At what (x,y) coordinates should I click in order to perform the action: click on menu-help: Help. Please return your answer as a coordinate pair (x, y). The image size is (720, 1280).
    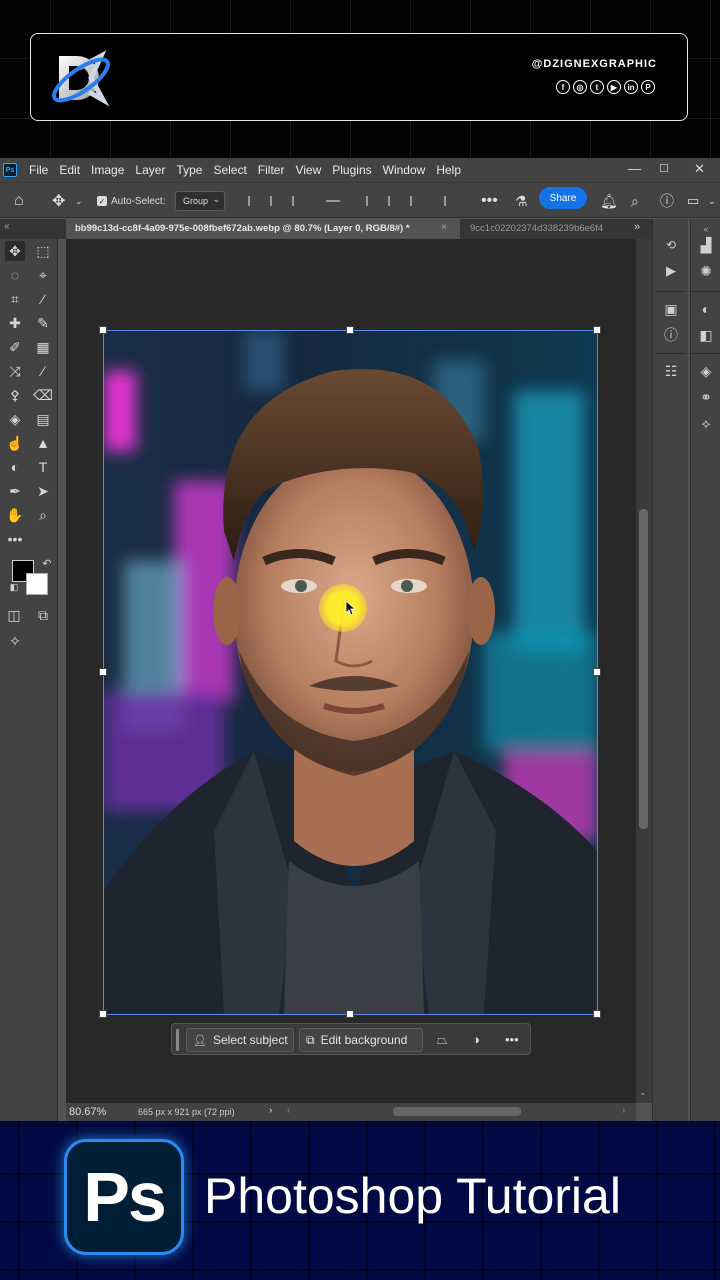
    Looking at the image, I should click on (448, 170).